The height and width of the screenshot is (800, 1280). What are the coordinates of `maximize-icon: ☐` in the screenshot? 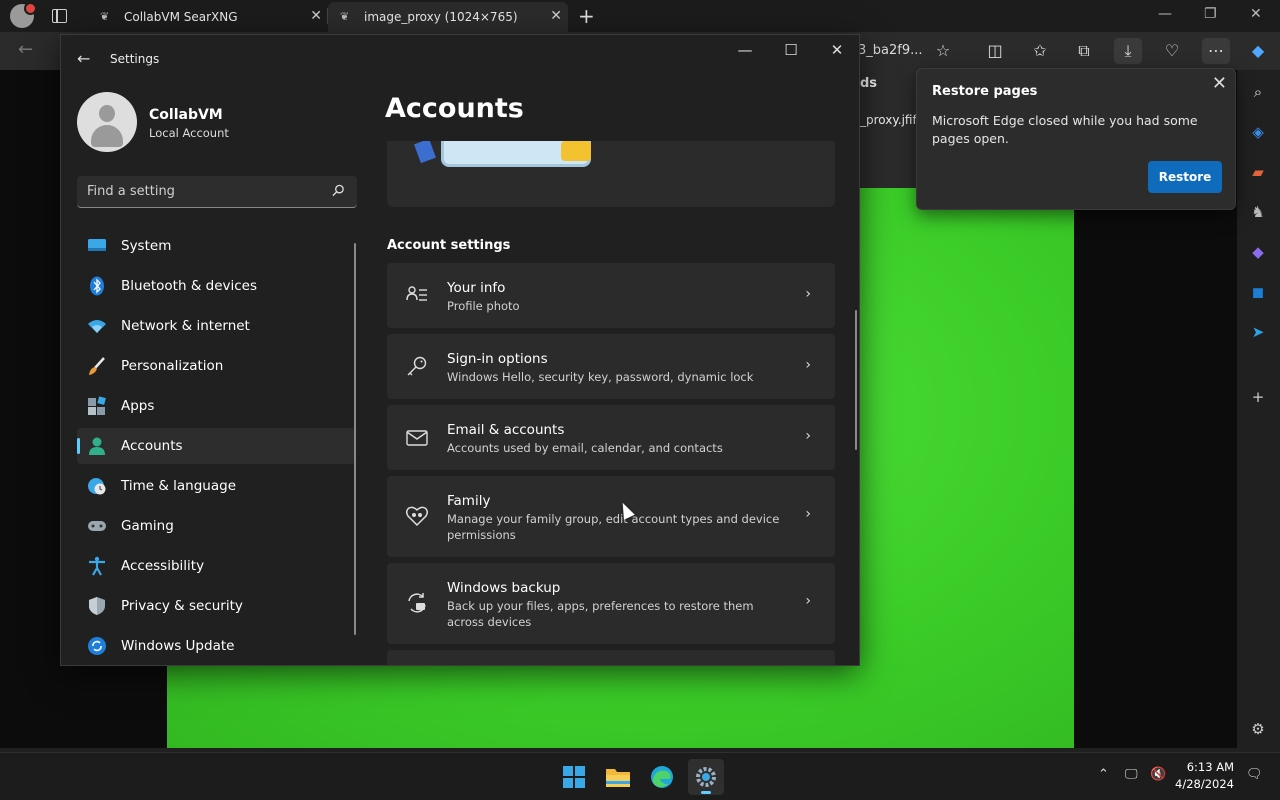 It's located at (791, 50).